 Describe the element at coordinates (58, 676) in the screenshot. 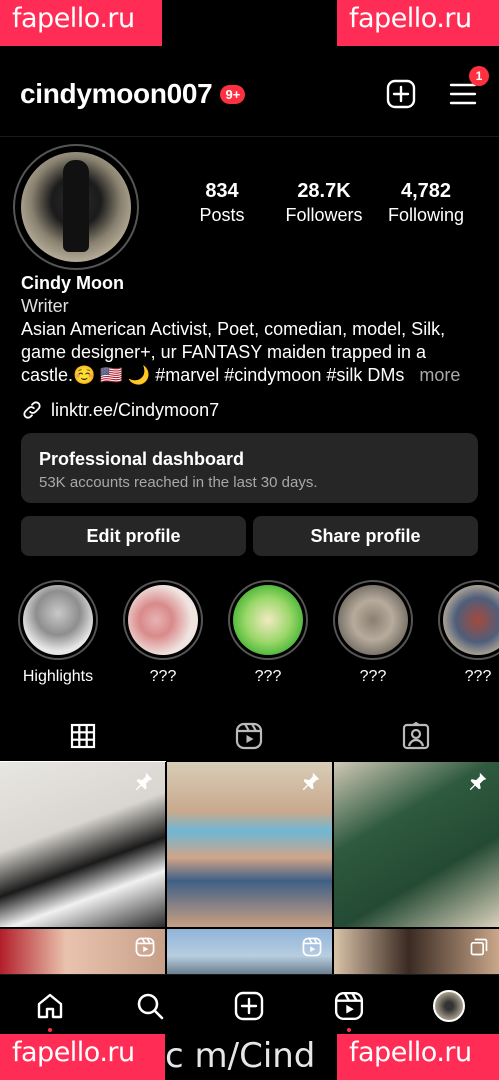

I see `highlight-label: Highlights` at that location.